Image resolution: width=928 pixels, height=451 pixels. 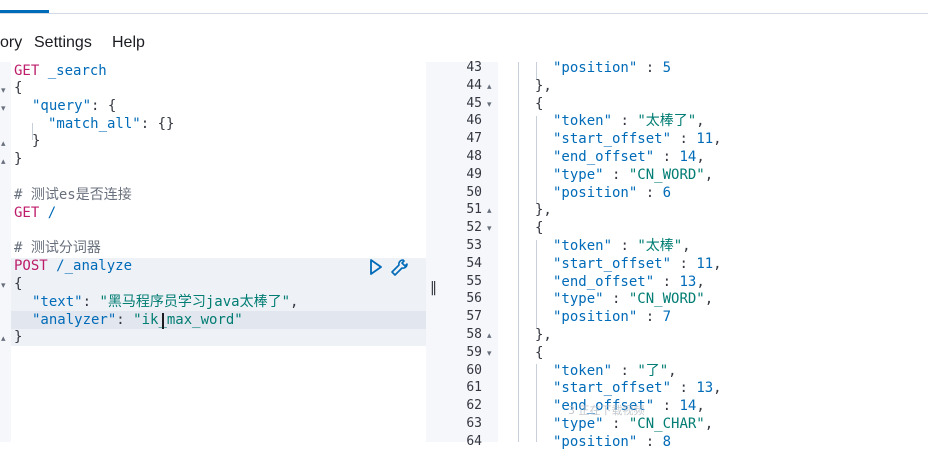 What do you see at coordinates (27, 71) in the screenshot?
I see `http-method: GET` at bounding box center [27, 71].